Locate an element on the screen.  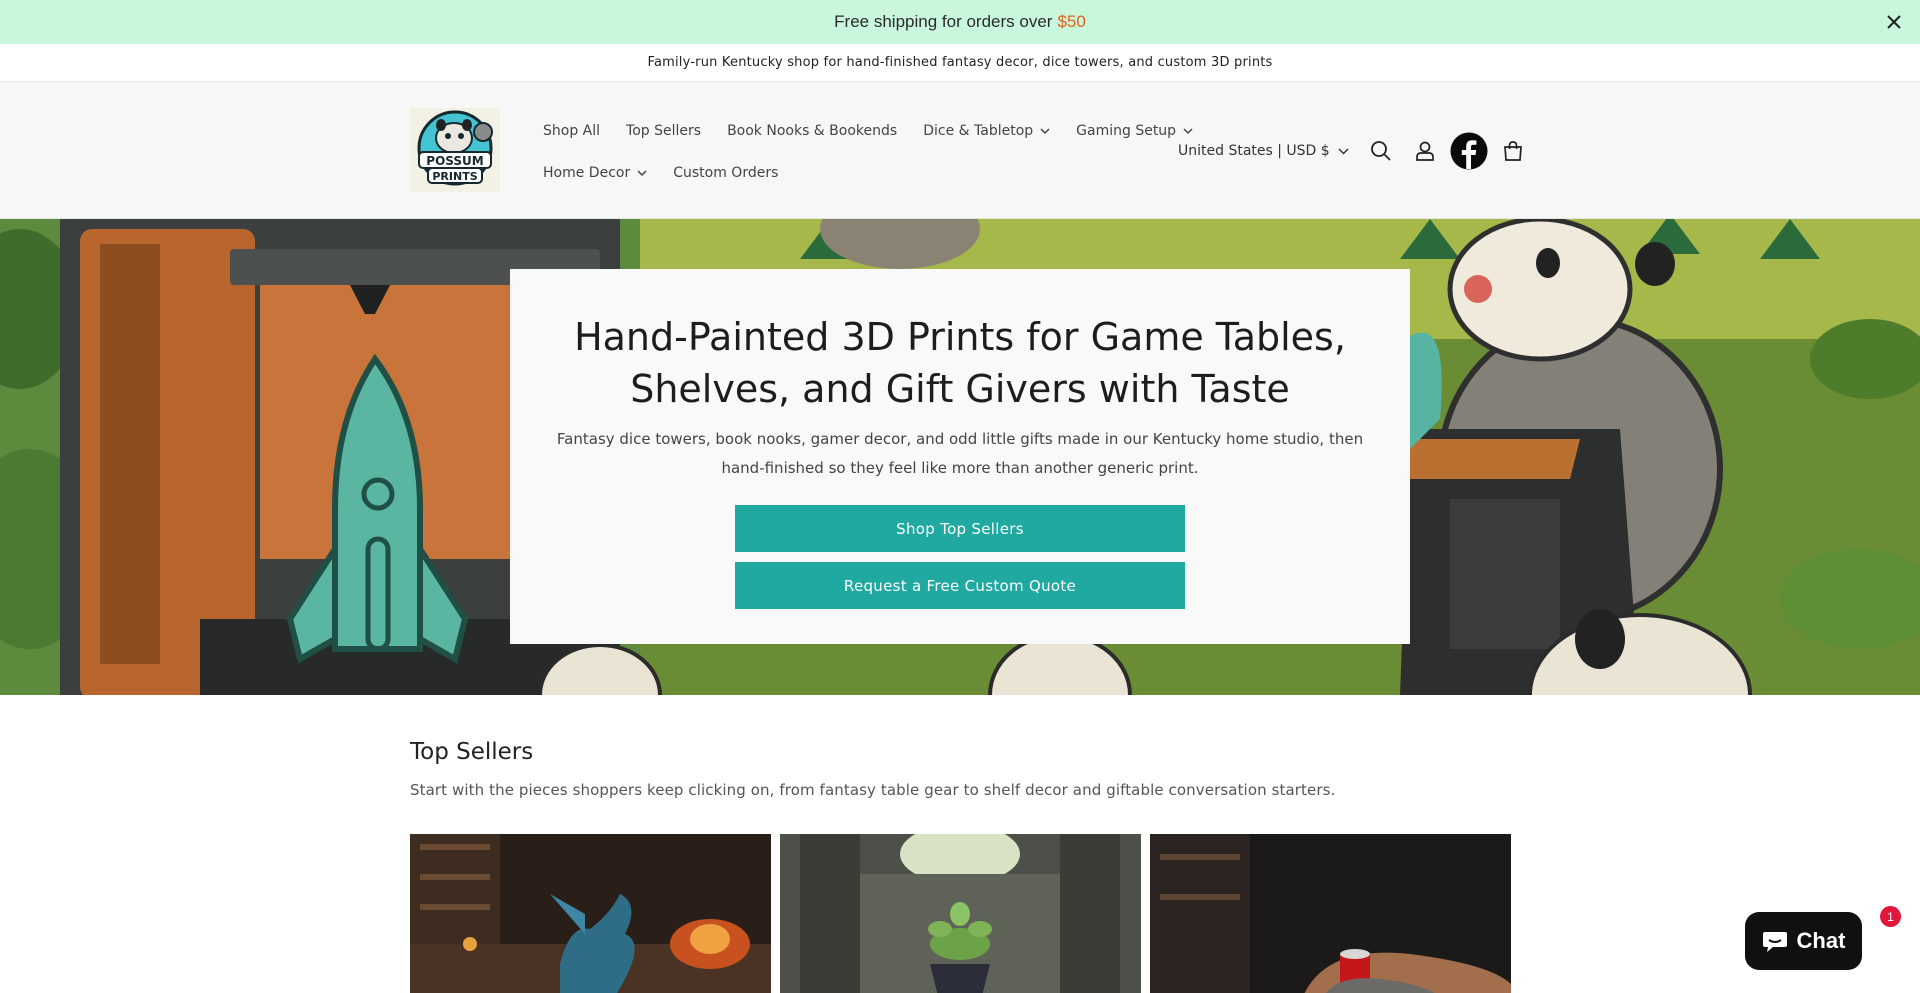
header-actions: United States | USD $ is located at coordinates (1351, 151).